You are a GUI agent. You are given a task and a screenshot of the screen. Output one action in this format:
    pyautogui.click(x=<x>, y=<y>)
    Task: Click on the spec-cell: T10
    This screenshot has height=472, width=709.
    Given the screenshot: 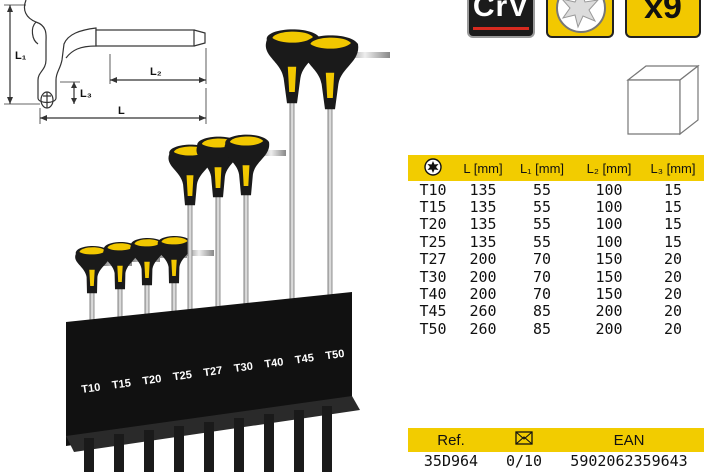 What is the action you would take?
    pyautogui.click(x=433, y=189)
    